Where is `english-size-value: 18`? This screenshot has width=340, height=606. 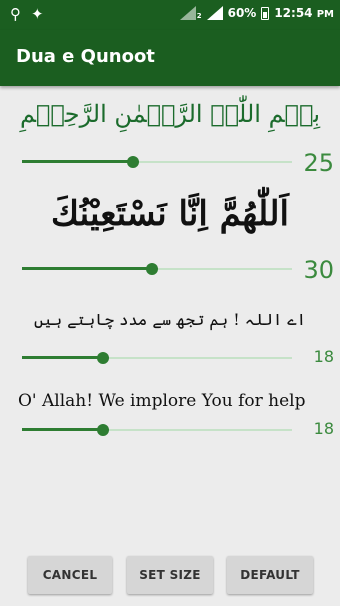
english-size-value: 18 is located at coordinates (323, 428).